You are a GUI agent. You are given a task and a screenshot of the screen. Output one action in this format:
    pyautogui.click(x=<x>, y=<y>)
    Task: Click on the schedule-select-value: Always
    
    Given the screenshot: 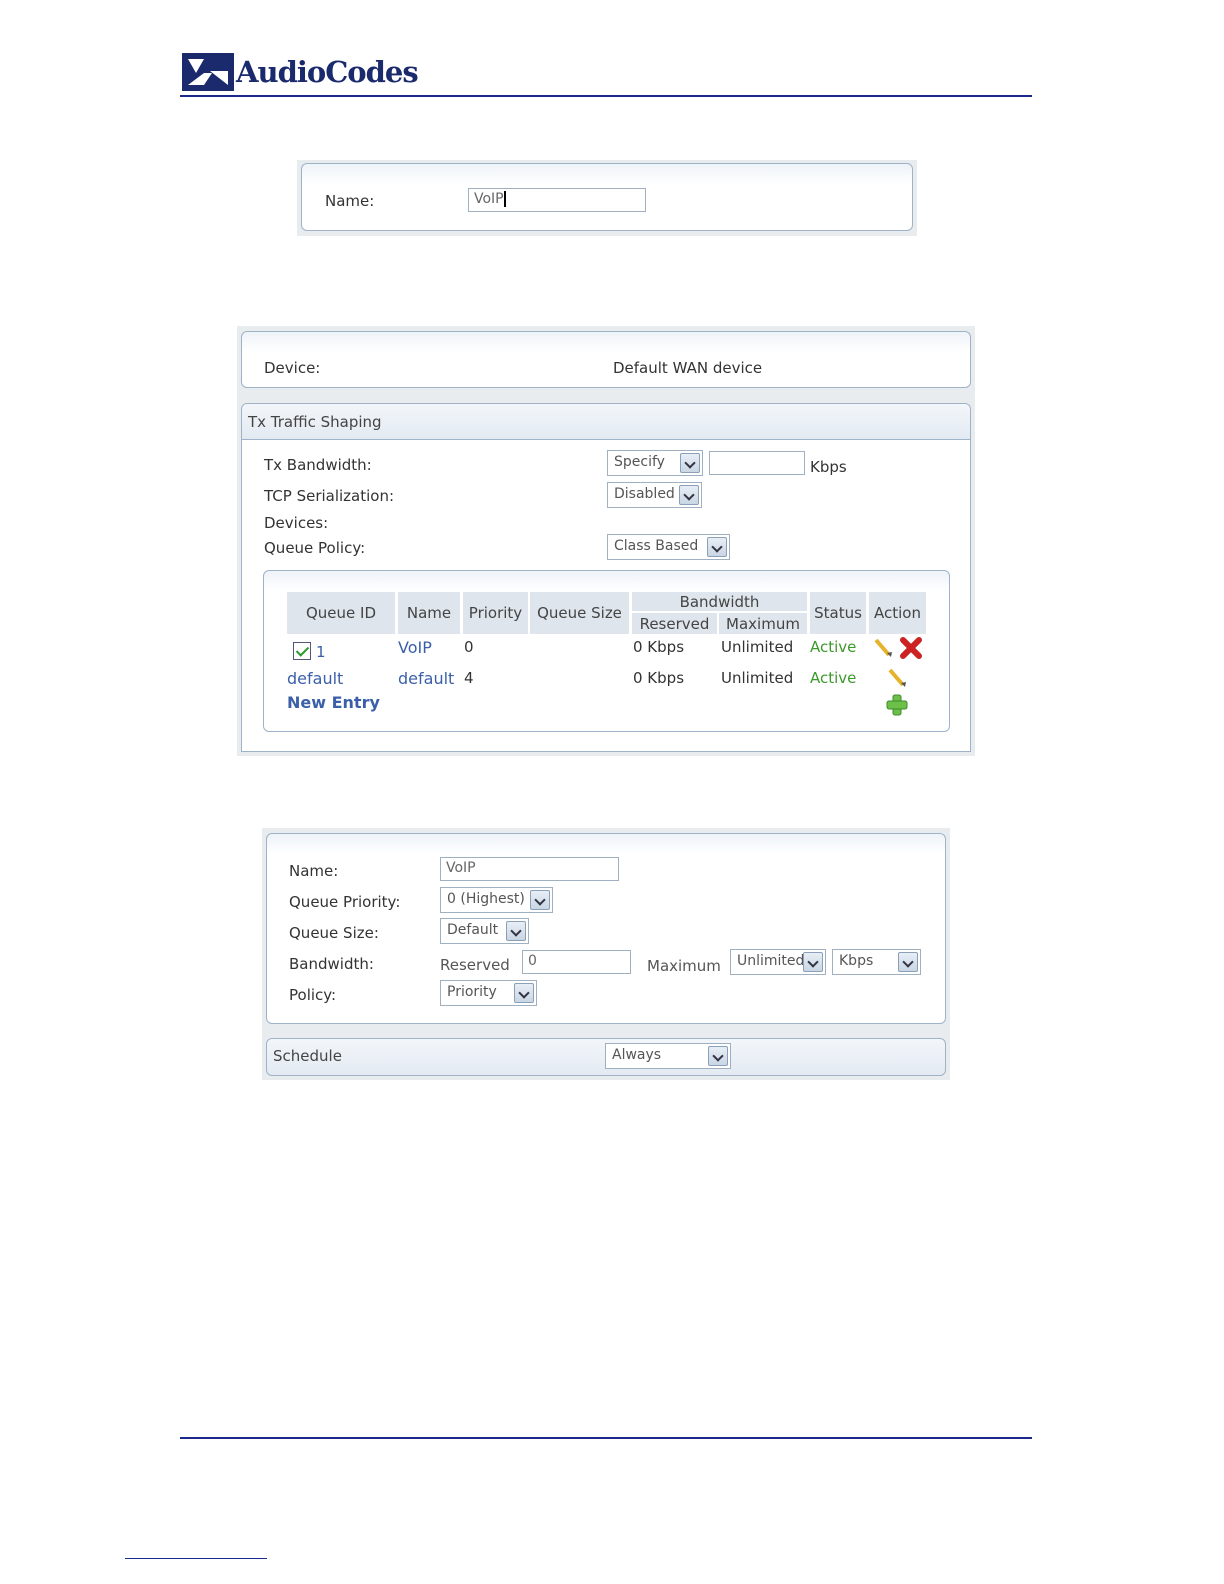 What is the action you would take?
    pyautogui.click(x=637, y=1055)
    